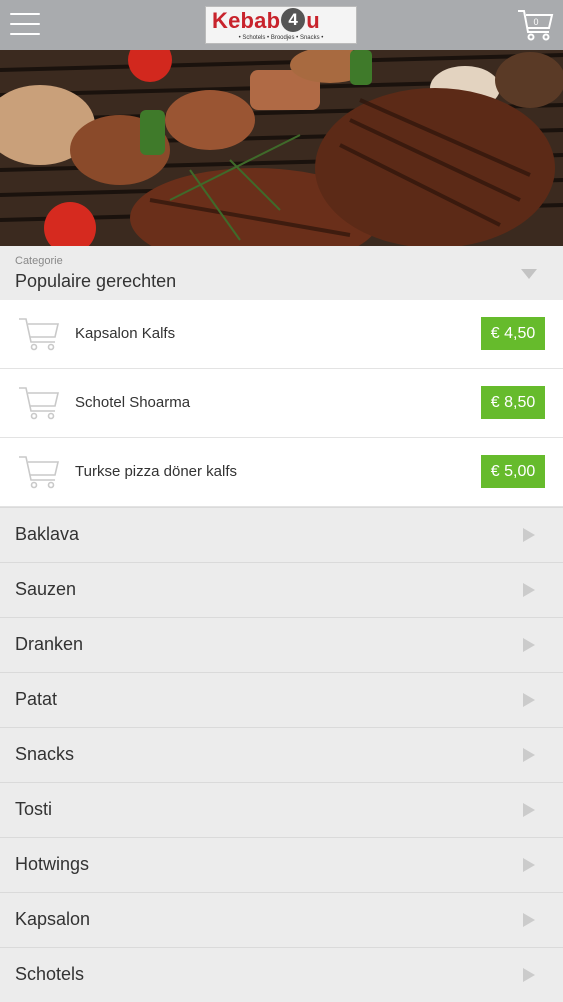 The height and width of the screenshot is (1002, 563). Describe the element at coordinates (281, 919) in the screenshot. I see `category-item-kapsalon: Kapsalon` at that location.